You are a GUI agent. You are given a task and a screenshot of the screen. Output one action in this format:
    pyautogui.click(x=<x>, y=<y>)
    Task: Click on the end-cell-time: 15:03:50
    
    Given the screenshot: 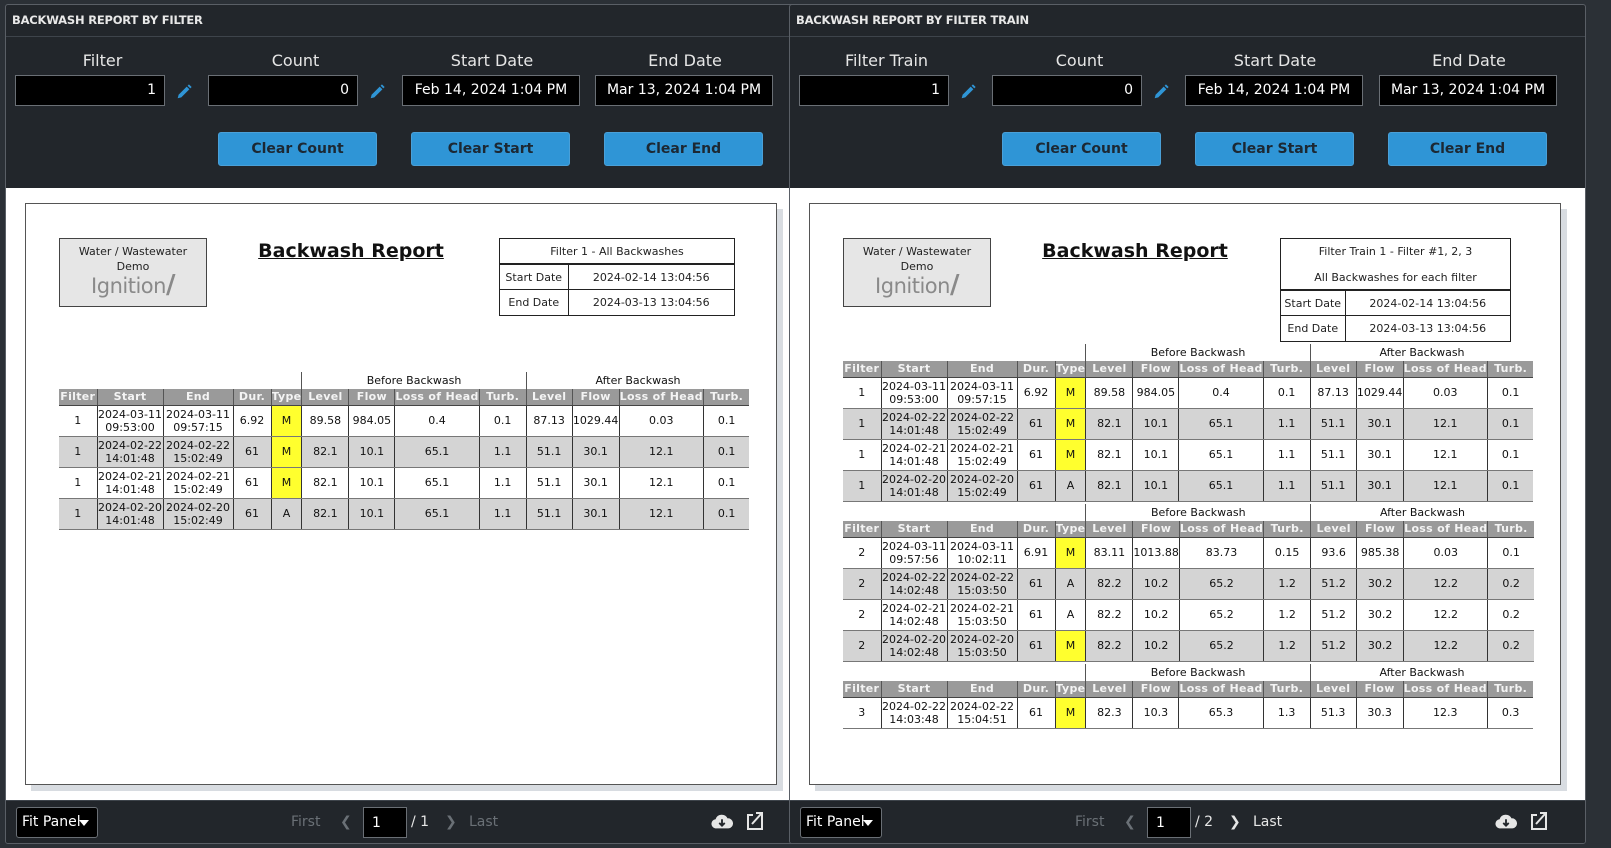 What is the action you would take?
    pyautogui.click(x=982, y=621)
    